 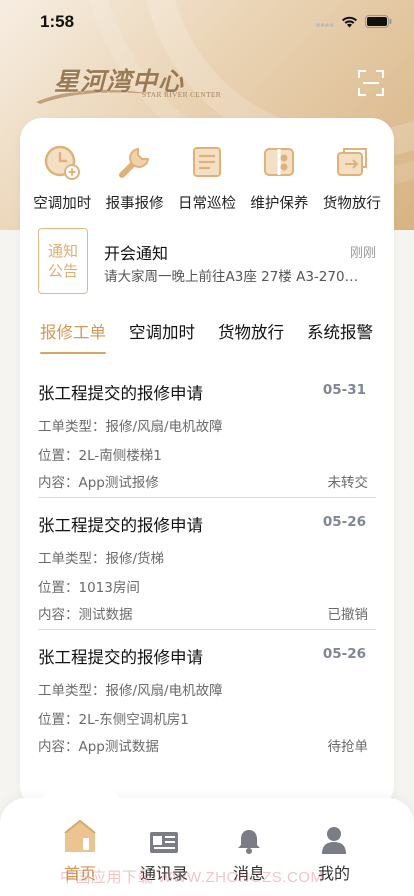 I want to click on quick-action-ac-overtime: 空调加时, so click(x=62, y=177).